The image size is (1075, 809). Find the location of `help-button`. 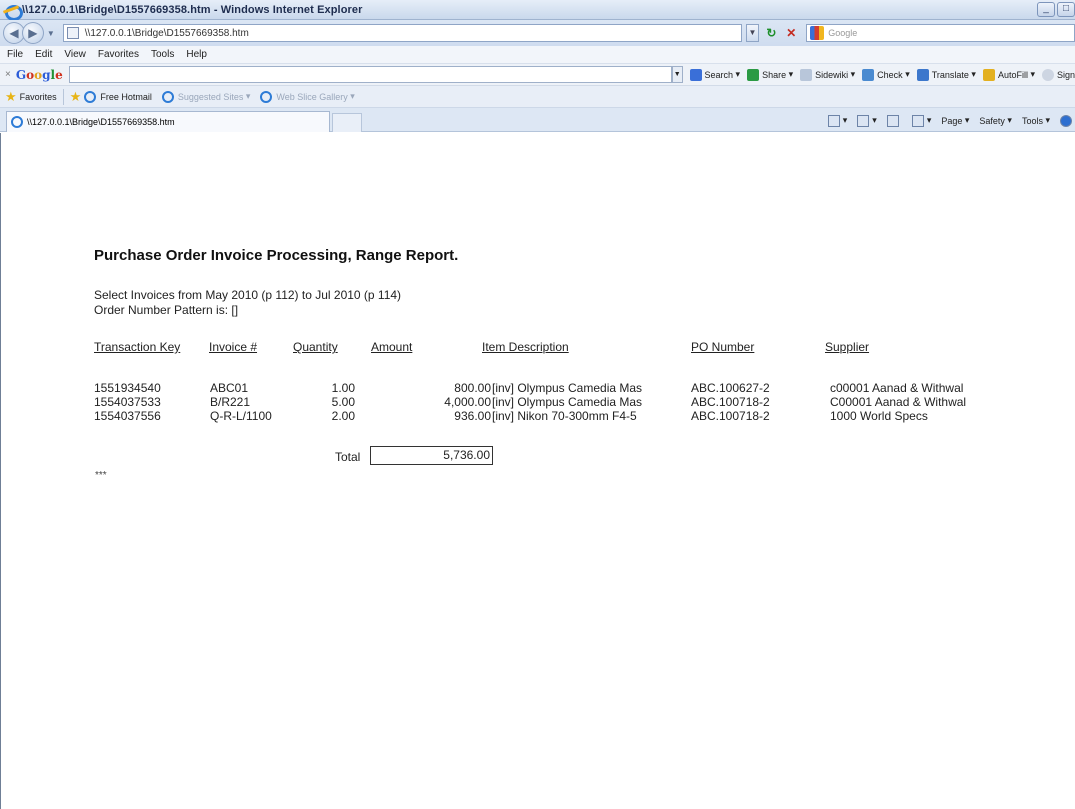

help-button is located at coordinates (1067, 120).